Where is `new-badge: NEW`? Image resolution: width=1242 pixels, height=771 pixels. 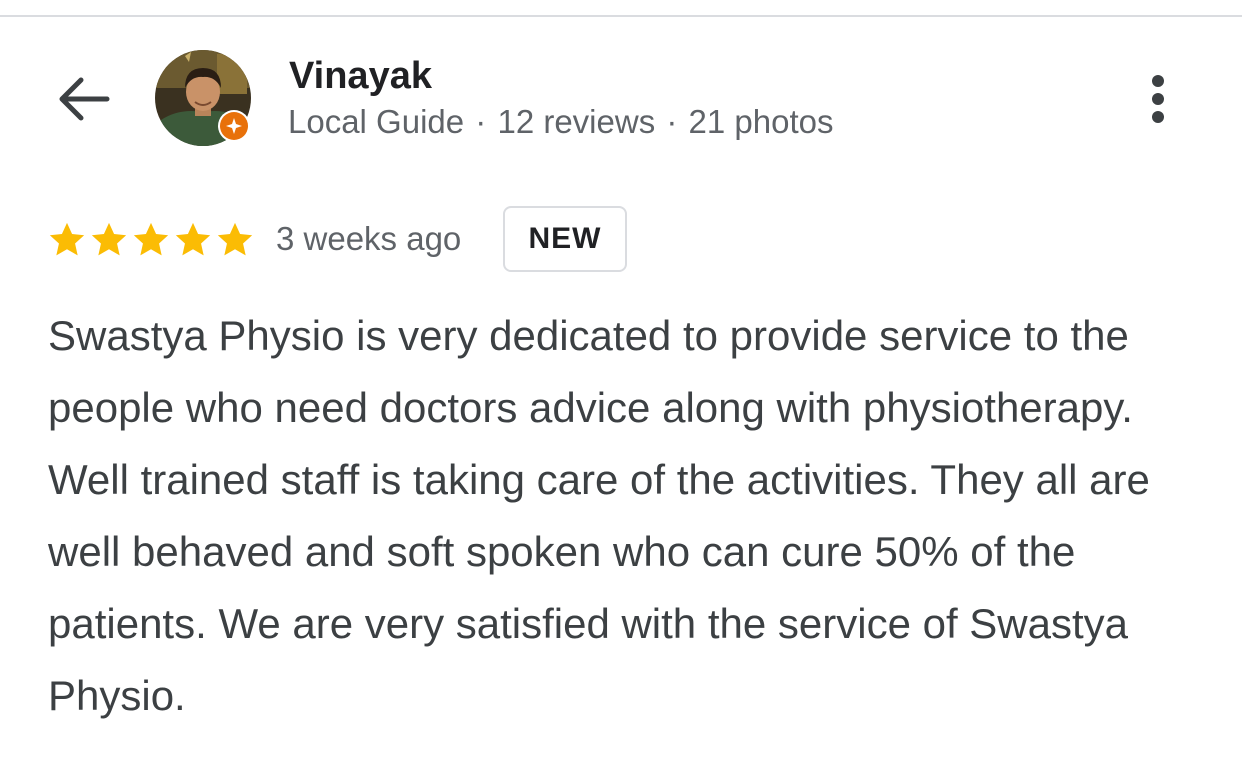
new-badge: NEW is located at coordinates (565, 239).